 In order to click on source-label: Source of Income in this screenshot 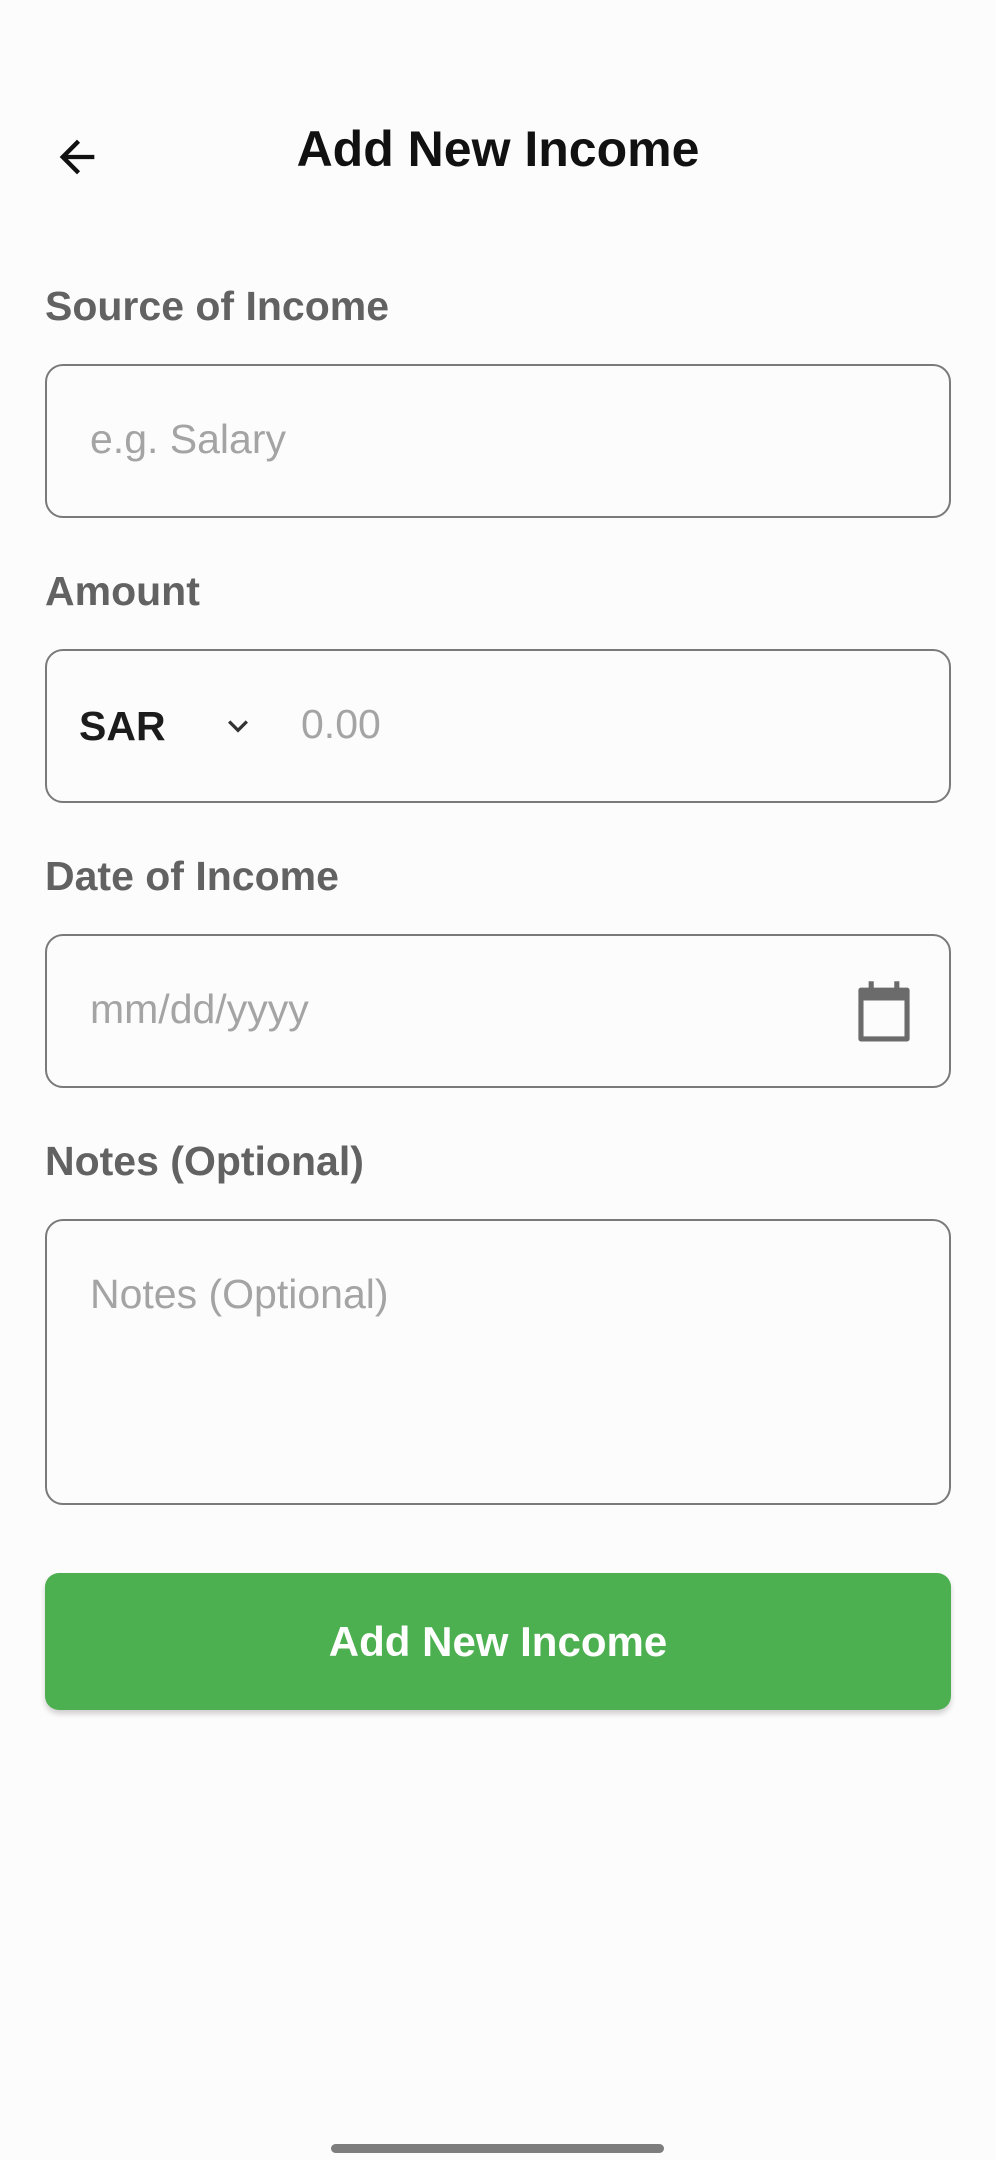, I will do `click(217, 306)`.